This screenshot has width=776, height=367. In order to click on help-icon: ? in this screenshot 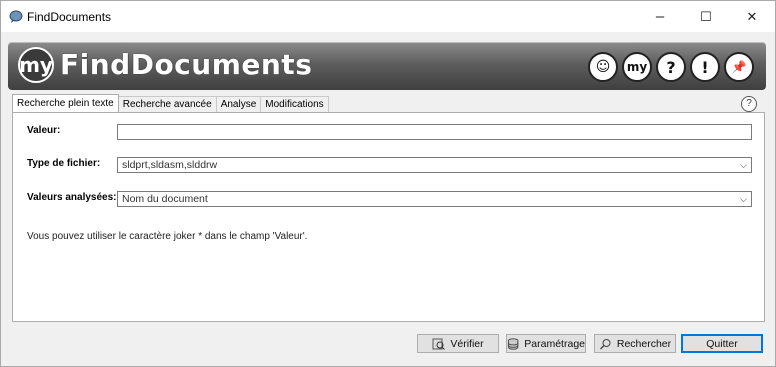, I will do `click(749, 104)`.